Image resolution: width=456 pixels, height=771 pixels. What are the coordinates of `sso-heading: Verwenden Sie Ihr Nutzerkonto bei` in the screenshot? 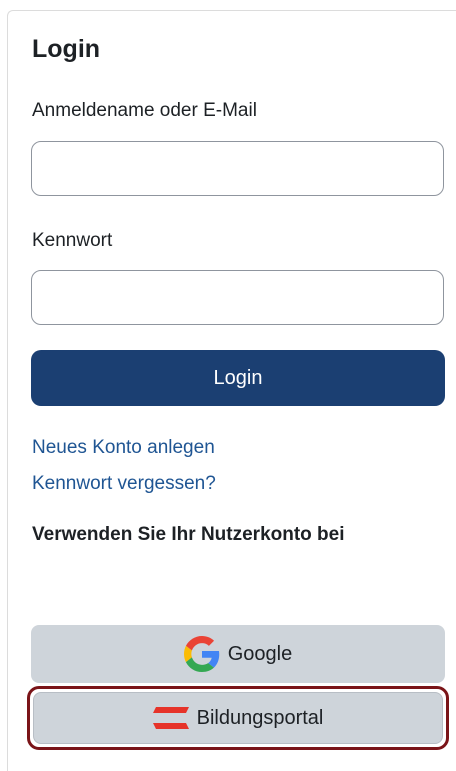 It's located at (188, 534).